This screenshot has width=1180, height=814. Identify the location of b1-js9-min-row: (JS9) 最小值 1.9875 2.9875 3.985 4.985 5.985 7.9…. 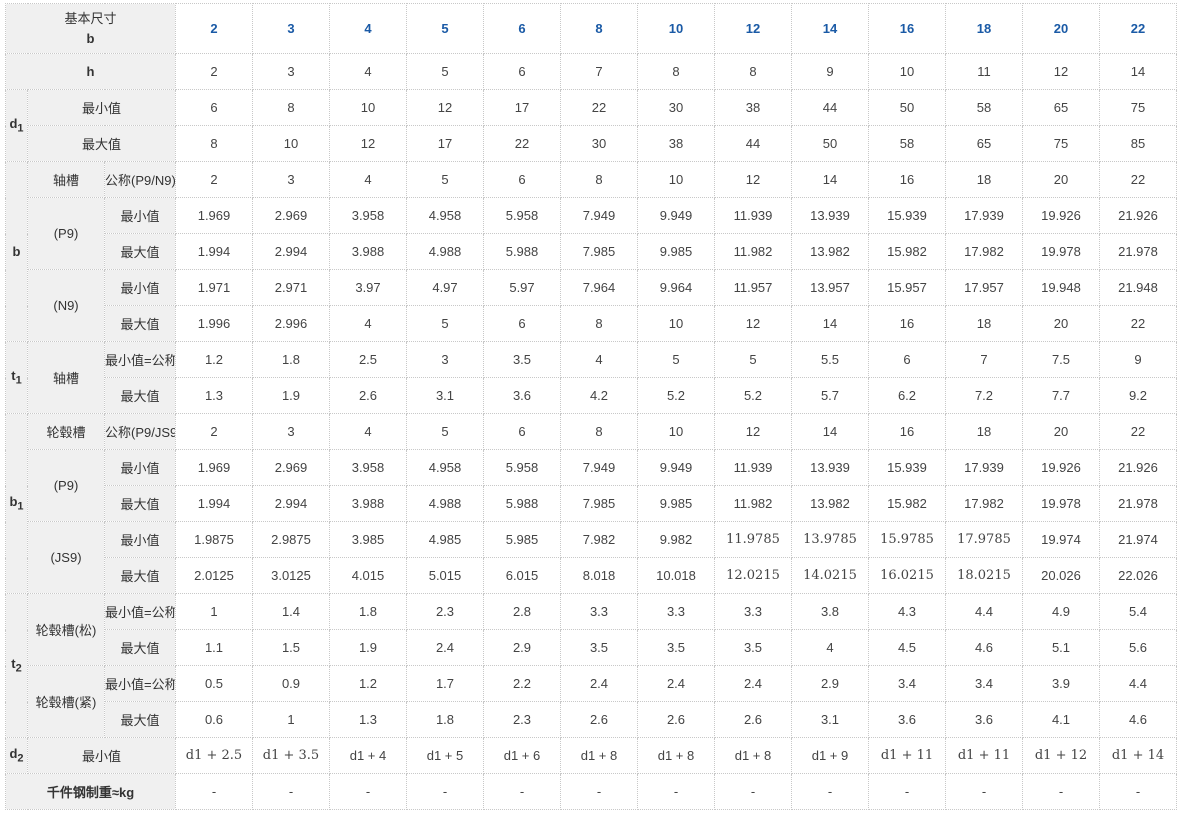
(591, 557).